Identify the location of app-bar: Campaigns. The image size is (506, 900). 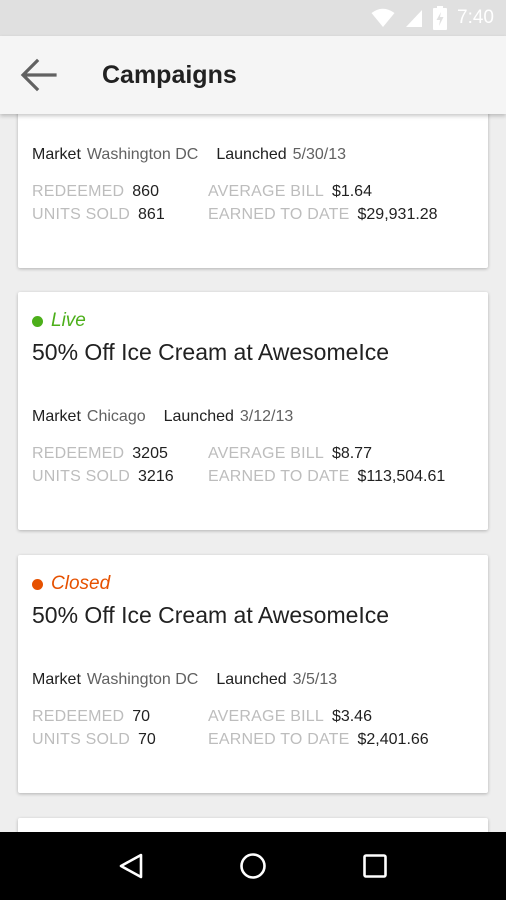
(253, 75).